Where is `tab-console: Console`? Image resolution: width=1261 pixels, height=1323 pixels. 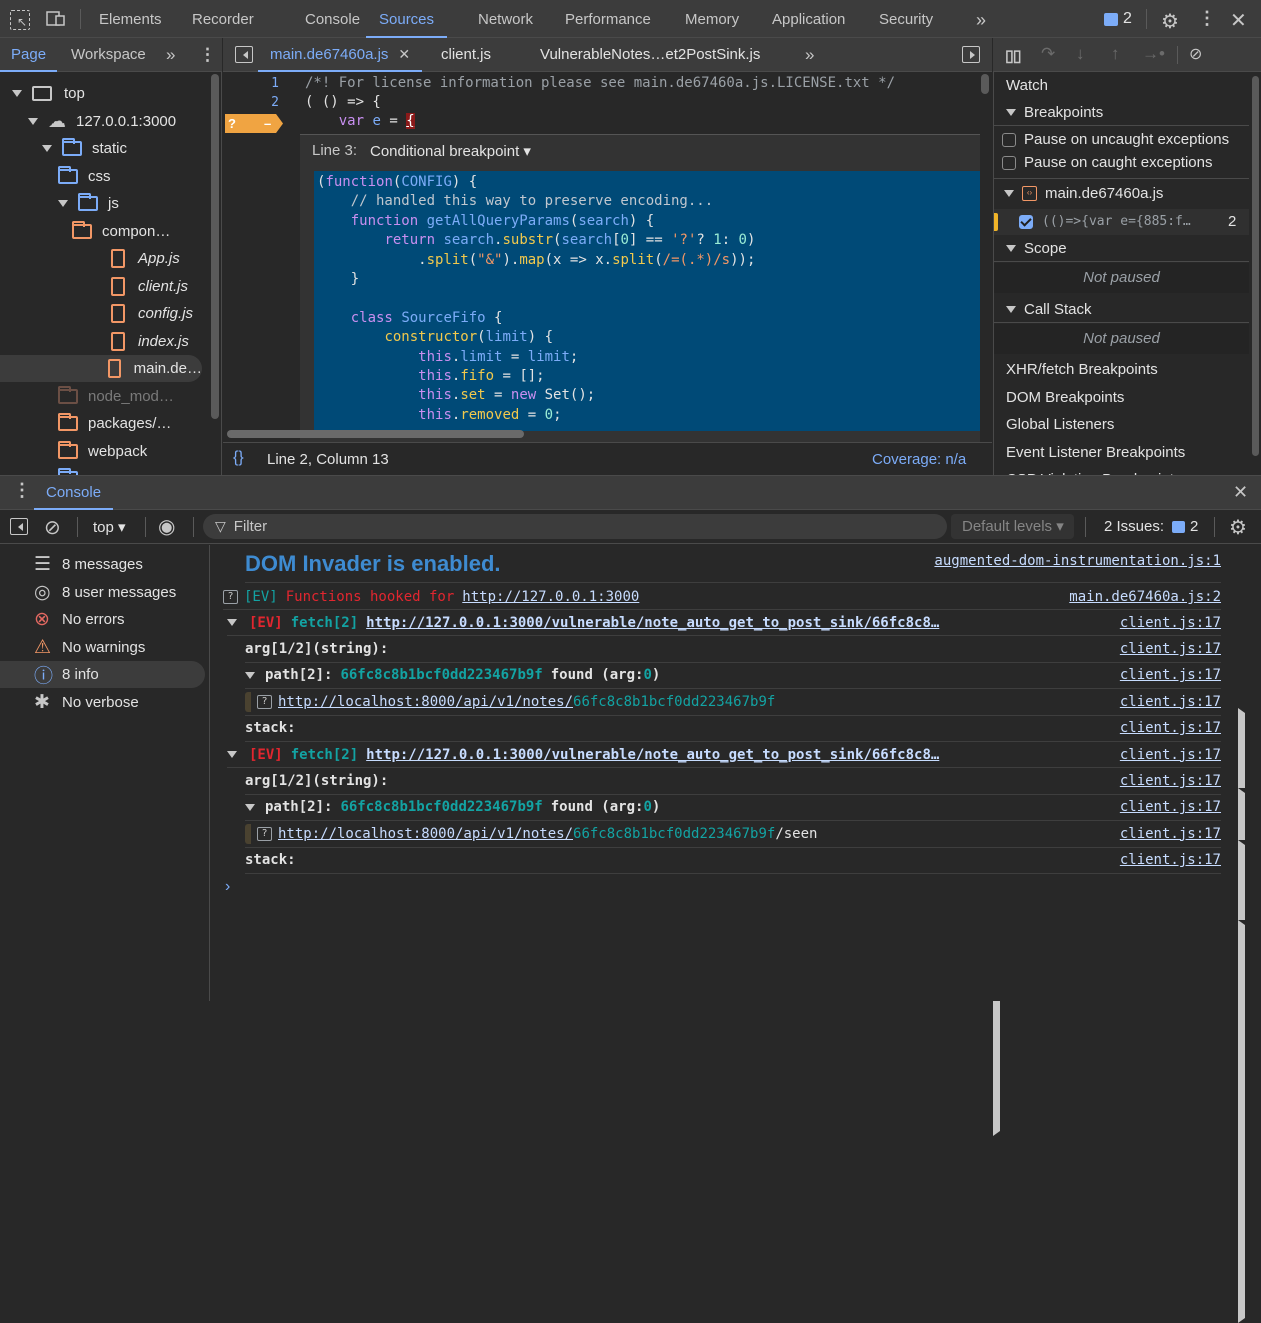
tab-console: Console is located at coordinates (332, 19).